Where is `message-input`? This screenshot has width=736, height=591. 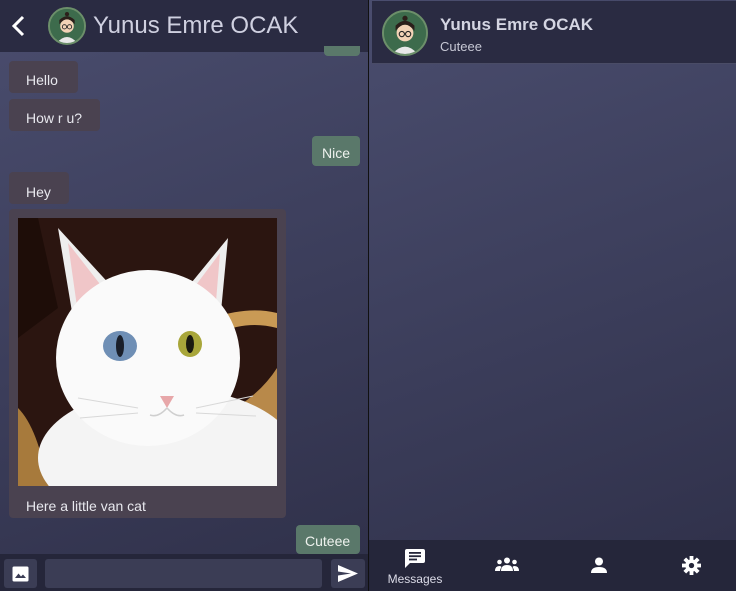
message-input is located at coordinates (183, 573).